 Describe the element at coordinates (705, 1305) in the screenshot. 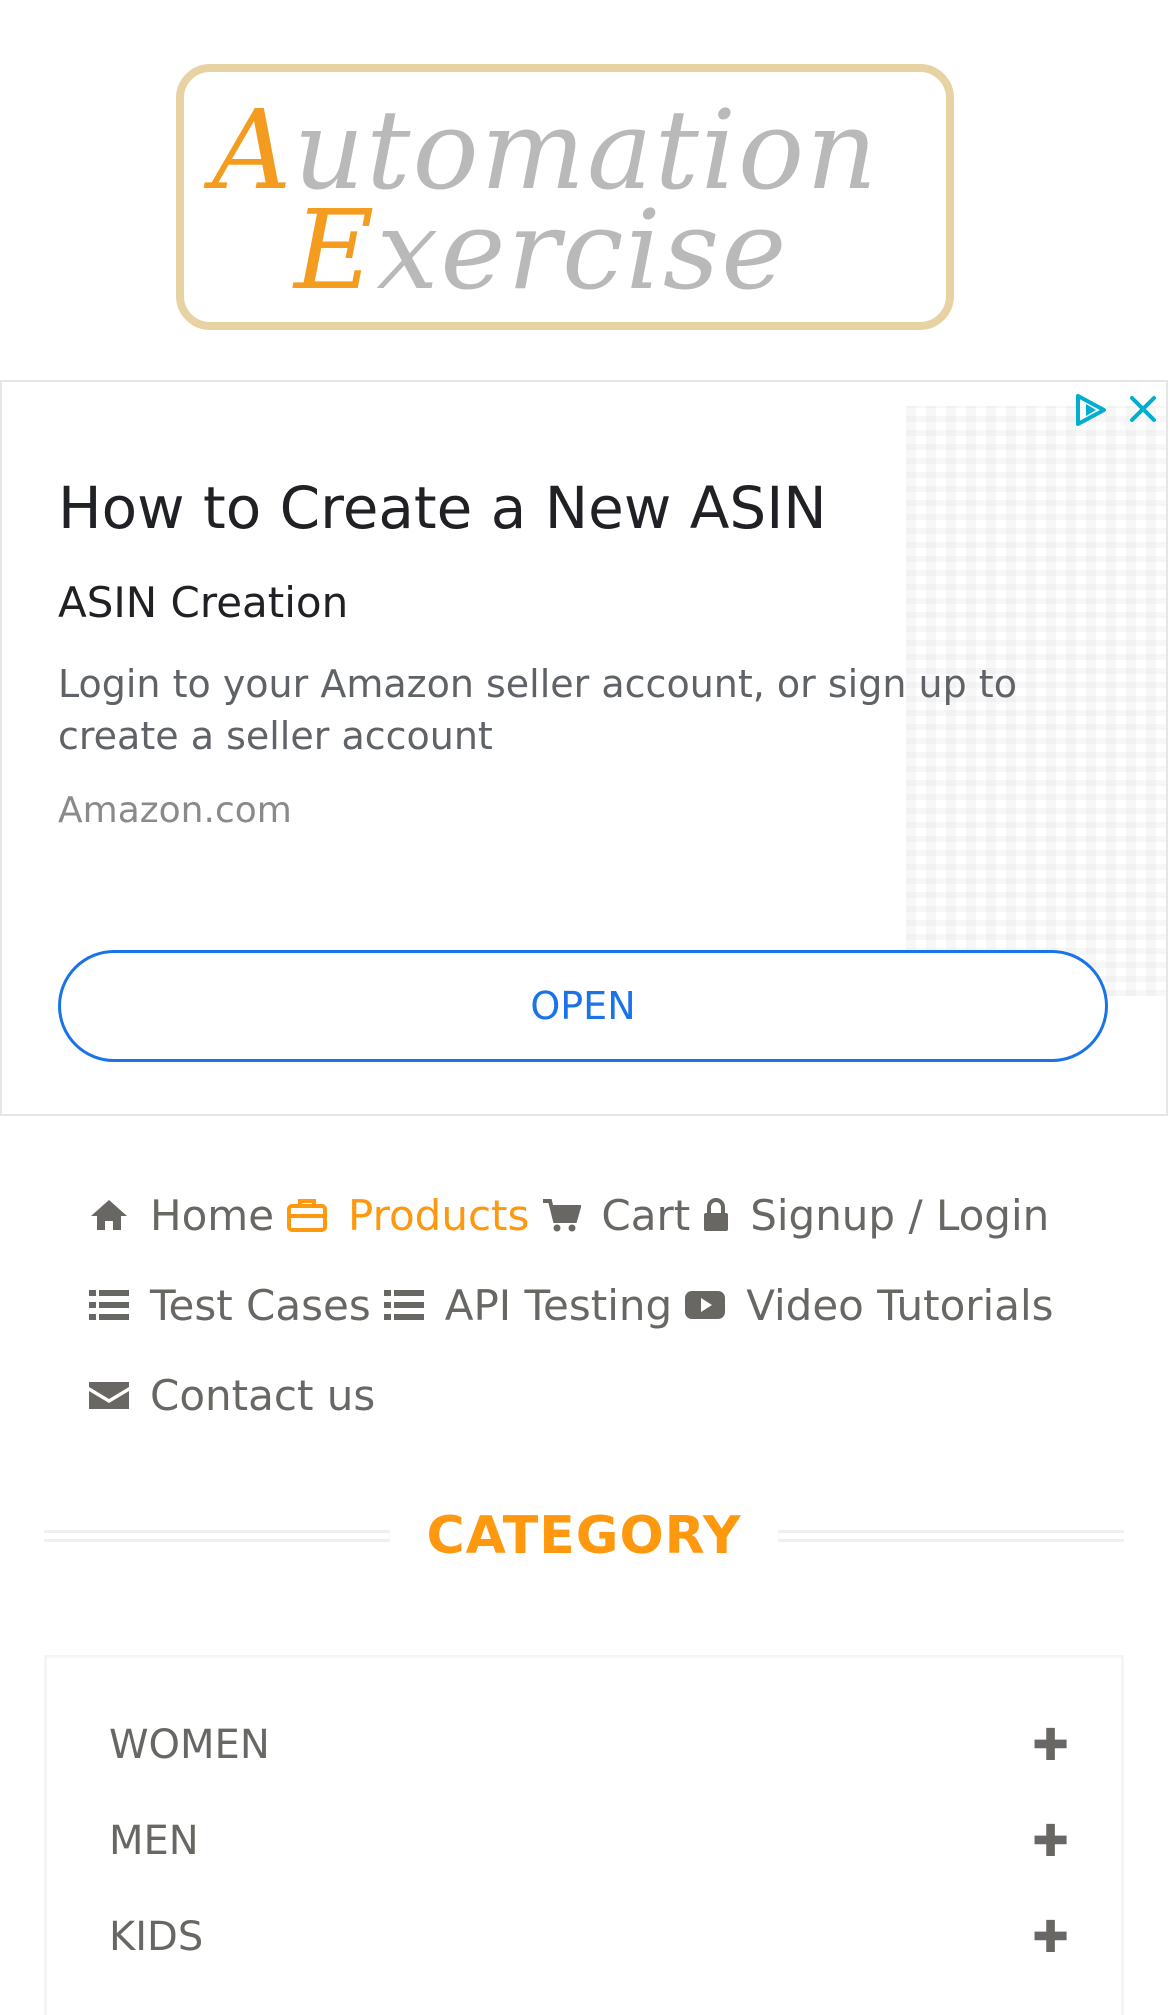

I see `youtube-play-icon` at that location.